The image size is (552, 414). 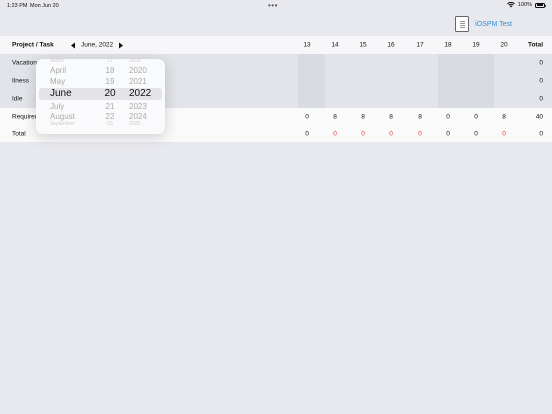 What do you see at coordinates (110, 106) in the screenshot?
I see `picker-option: 21` at bounding box center [110, 106].